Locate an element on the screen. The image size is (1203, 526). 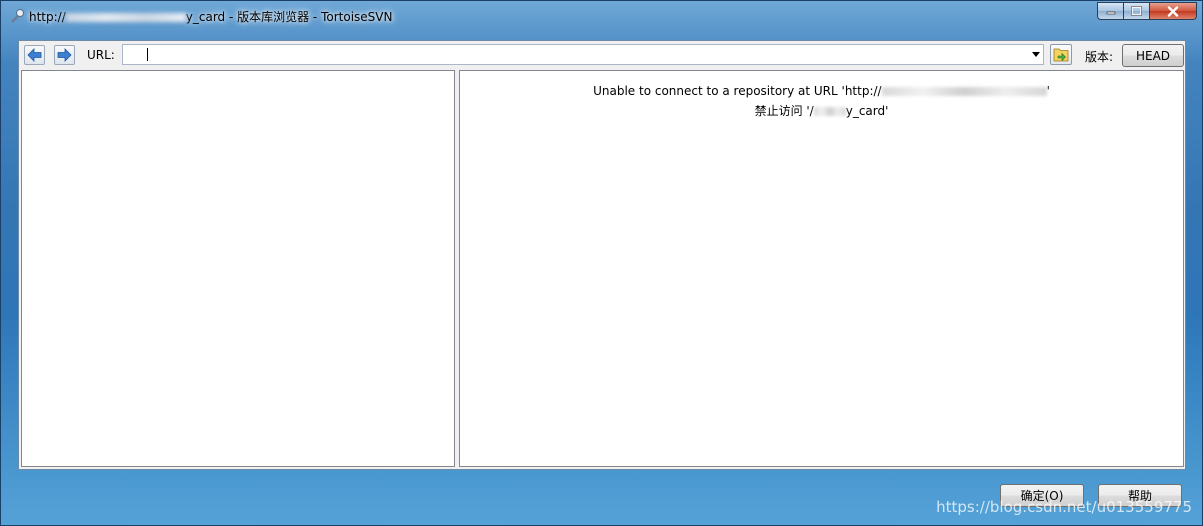
close-icon is located at coordinates (1173, 11).